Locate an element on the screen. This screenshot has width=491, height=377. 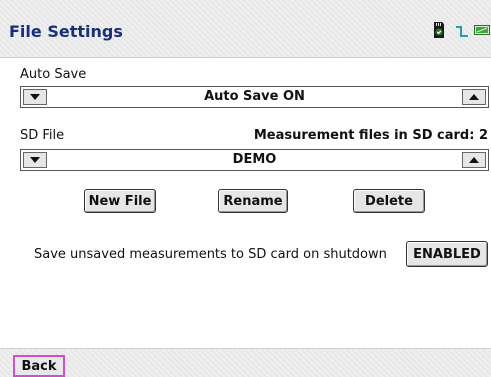
sd-file-value: DEMO is located at coordinates (254, 159).